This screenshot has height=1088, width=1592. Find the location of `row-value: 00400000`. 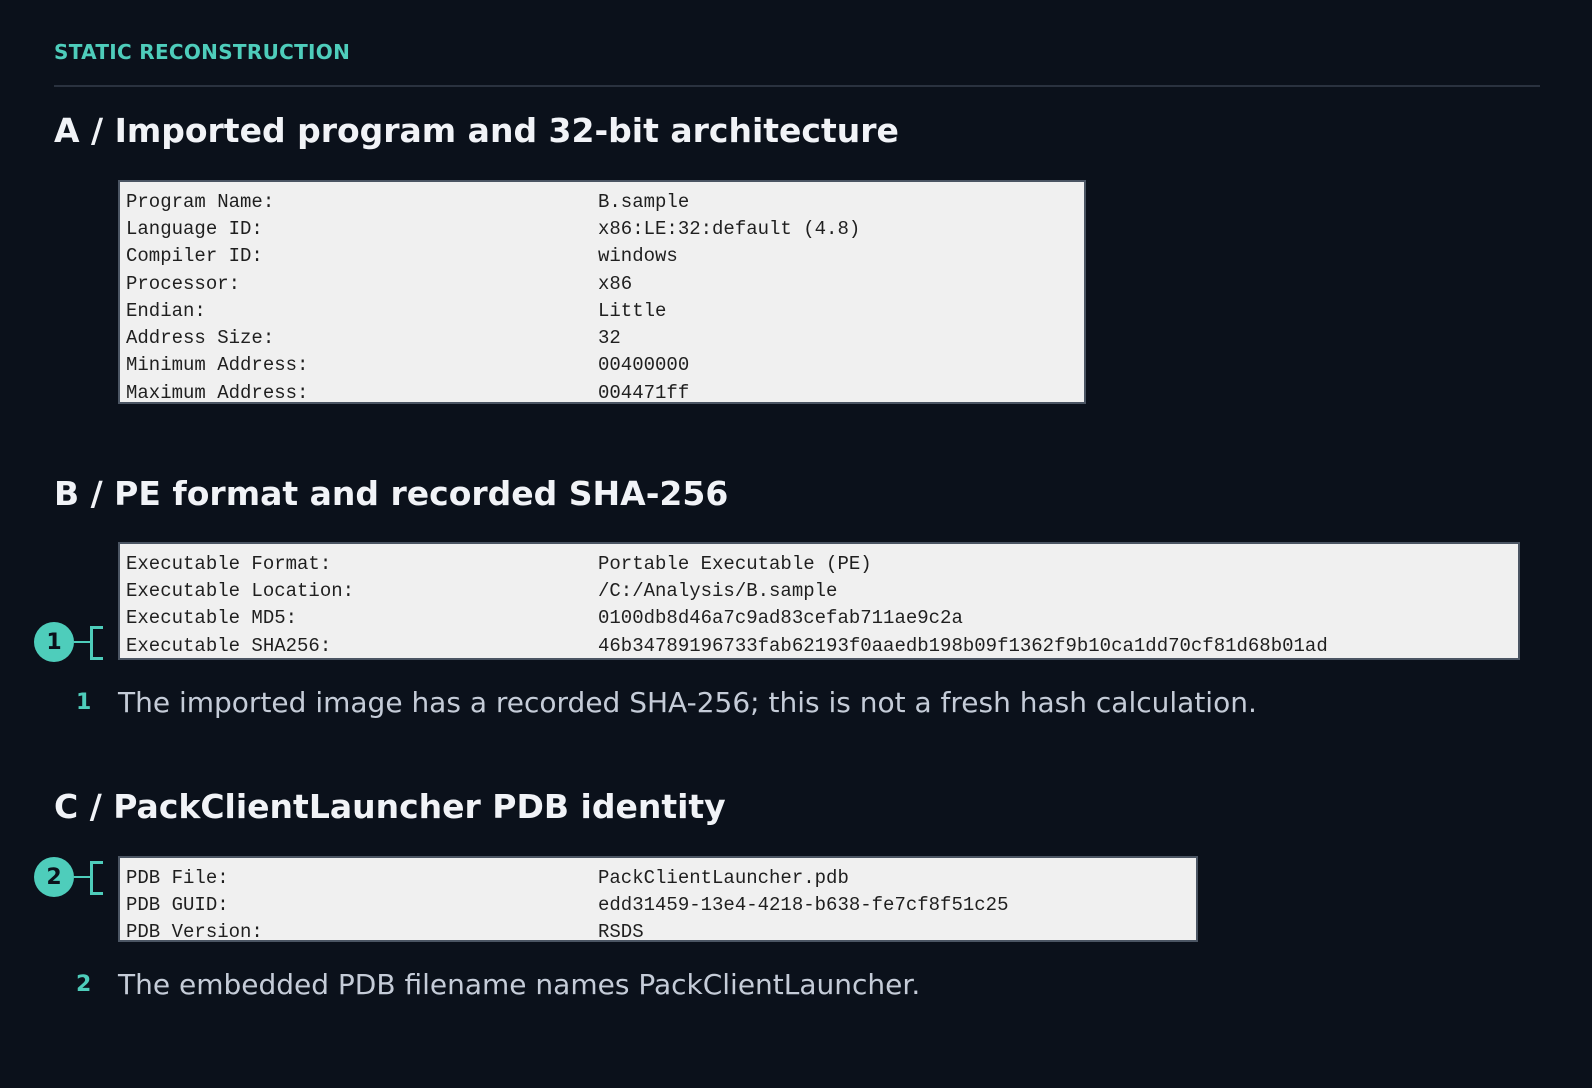

row-value: 00400000 is located at coordinates (644, 365).